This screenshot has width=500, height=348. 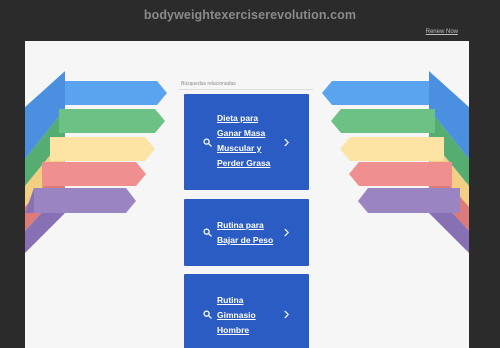 I want to click on related-link-label: Rutina, so click(x=230, y=300).